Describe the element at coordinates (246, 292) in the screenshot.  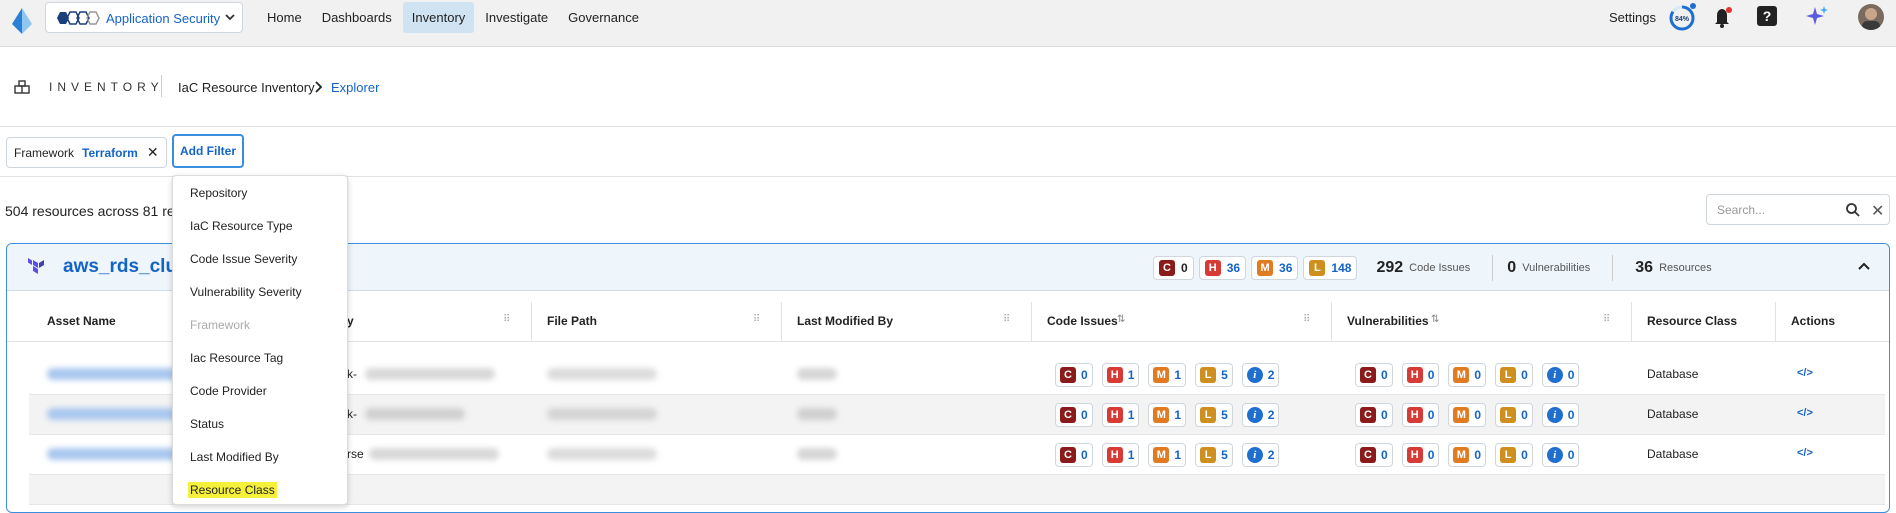
I see `menu-item-vulnerability-severity: Vulnerability Severity` at that location.